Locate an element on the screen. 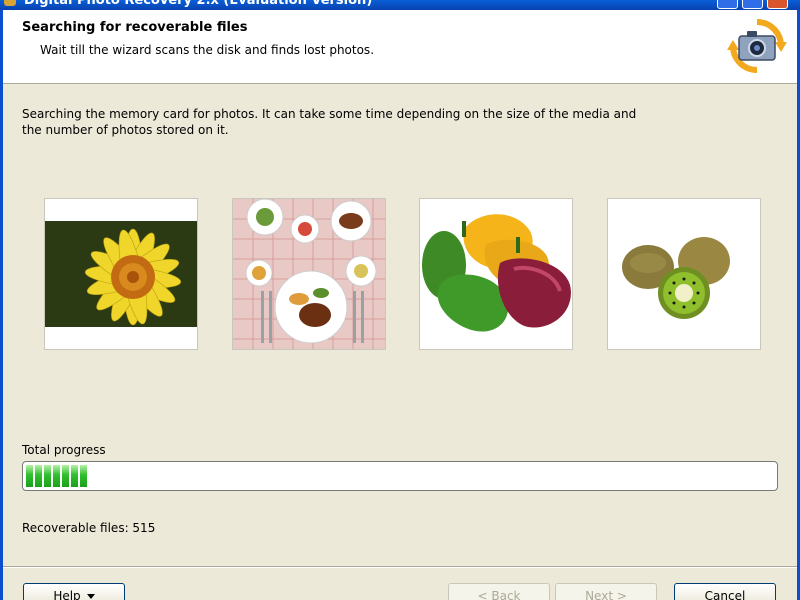 The image size is (800, 600). progress-label: Total progress is located at coordinates (64, 450).